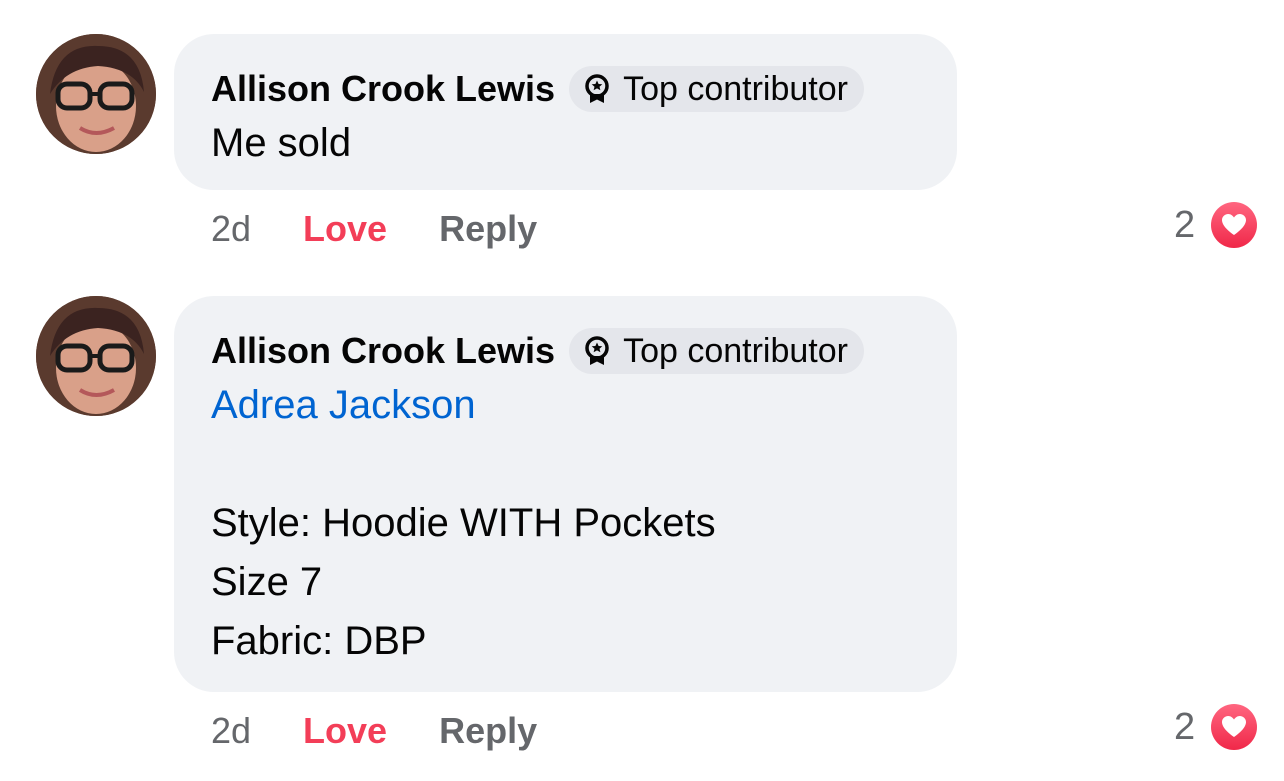 This screenshot has height=781, width=1284. Describe the element at coordinates (281, 143) in the screenshot. I see `comment-text: Me sold` at that location.